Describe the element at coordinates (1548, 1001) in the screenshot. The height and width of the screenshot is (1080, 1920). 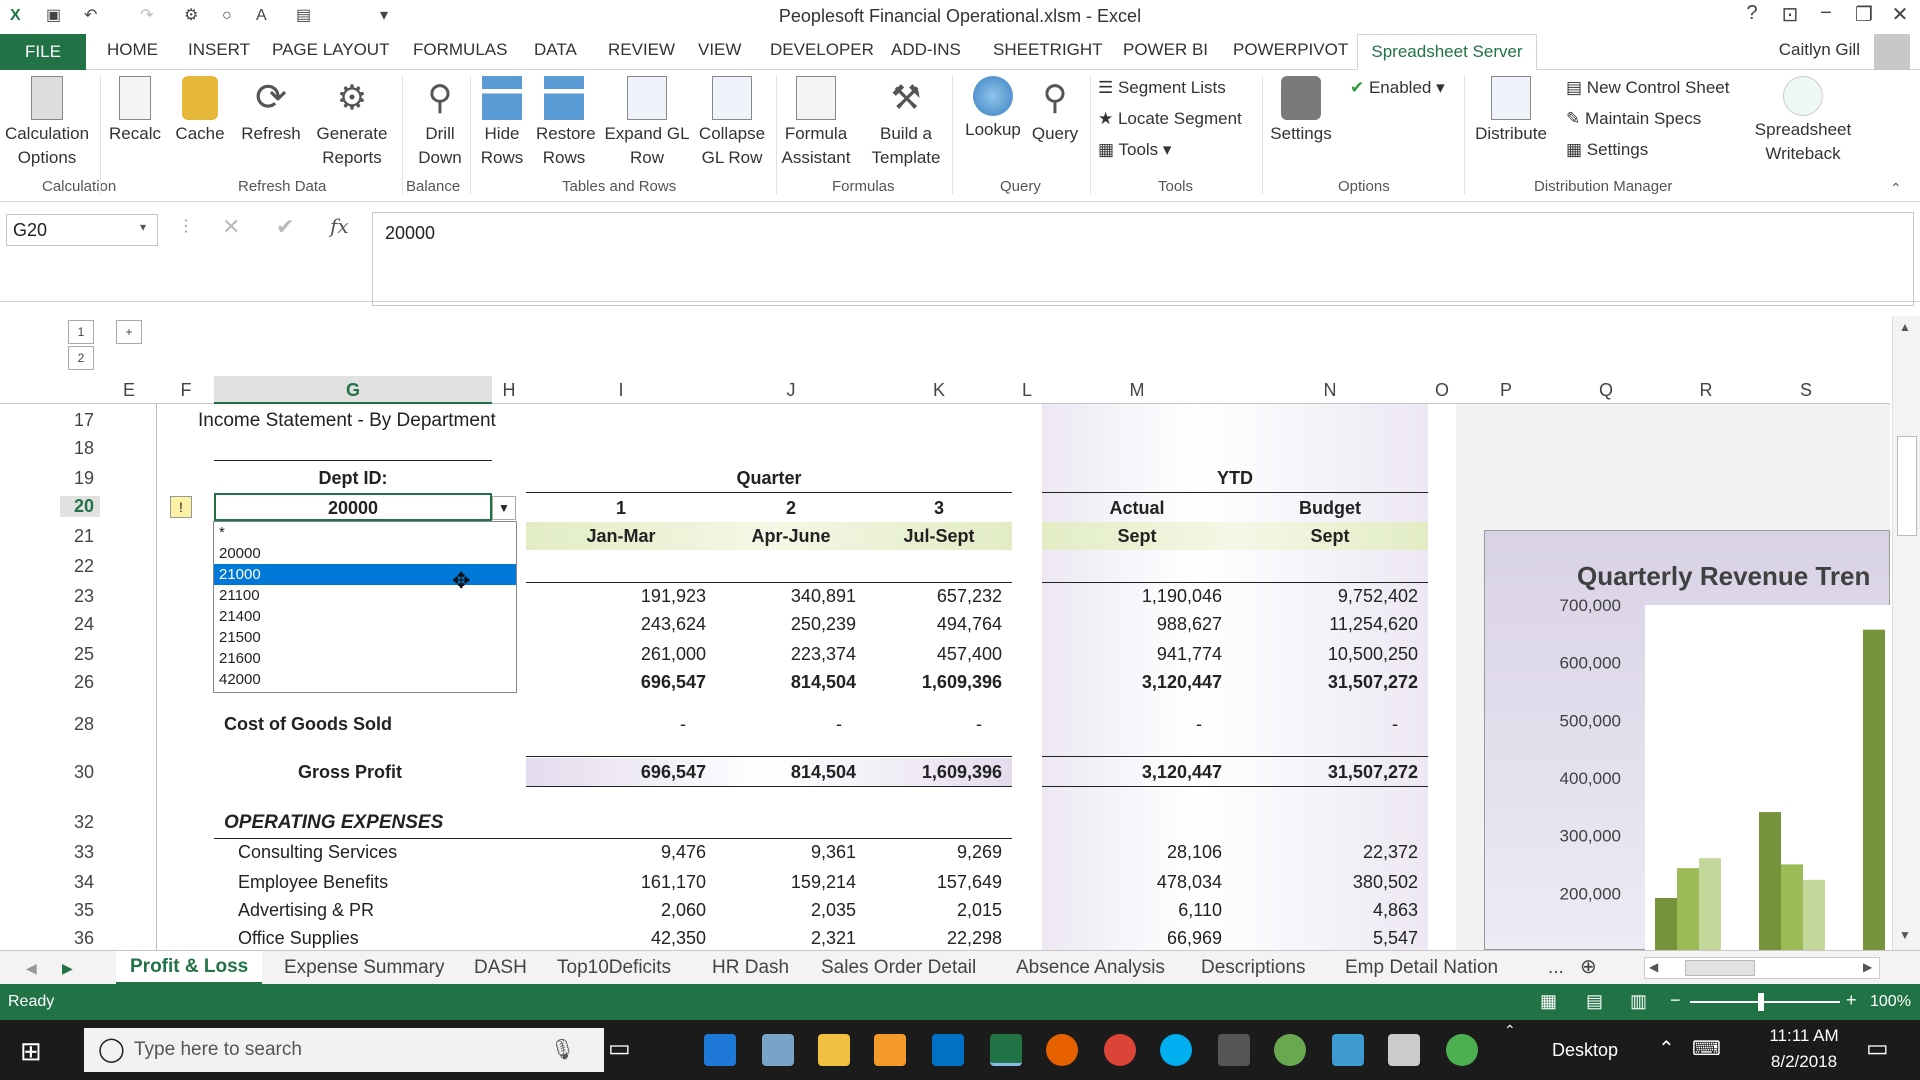
I see `normal-view-icon: ▦` at that location.